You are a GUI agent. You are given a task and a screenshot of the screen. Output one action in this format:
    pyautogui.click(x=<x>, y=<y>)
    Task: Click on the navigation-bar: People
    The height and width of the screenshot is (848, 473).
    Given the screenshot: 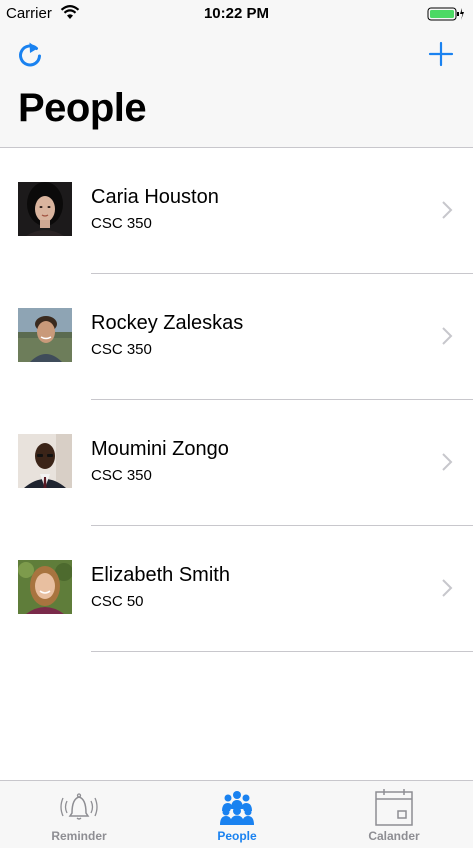 What is the action you would take?
    pyautogui.click(x=236, y=88)
    